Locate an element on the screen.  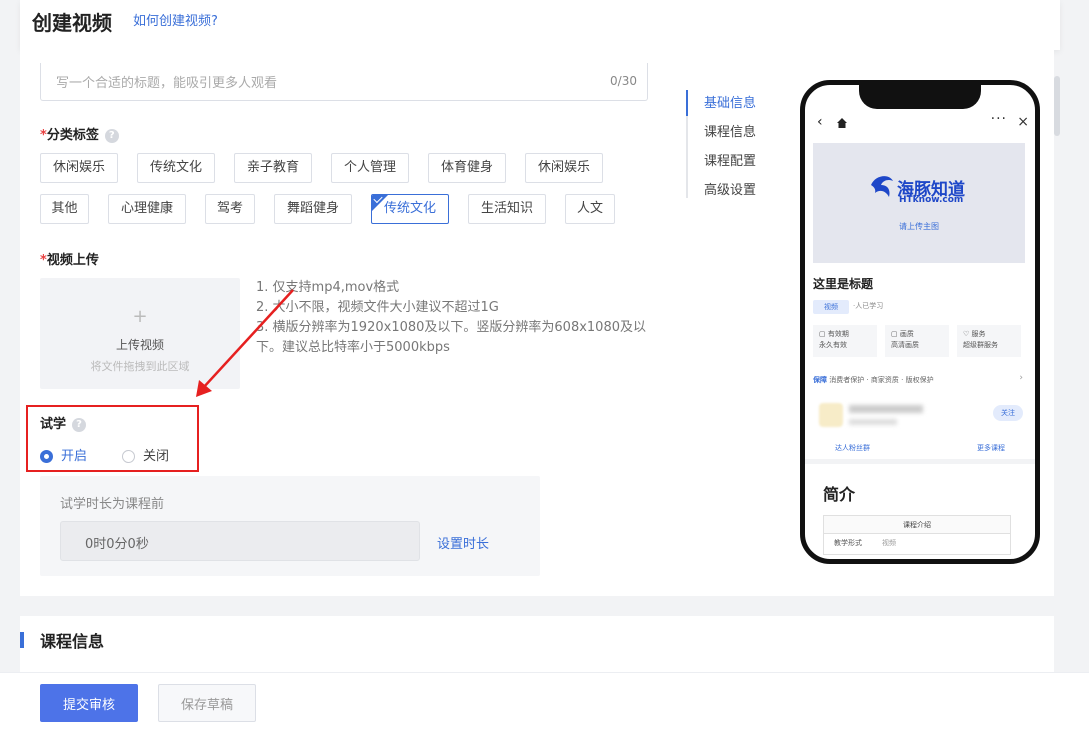
merchant-avatar is located at coordinates (831, 415).